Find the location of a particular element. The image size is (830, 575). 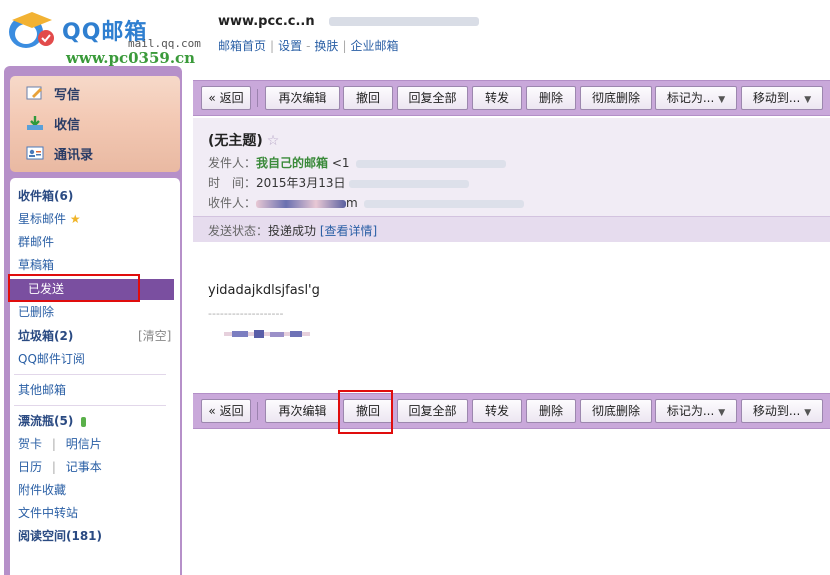

folder-spam: 垃圾箱(2) is located at coordinates (45, 336).